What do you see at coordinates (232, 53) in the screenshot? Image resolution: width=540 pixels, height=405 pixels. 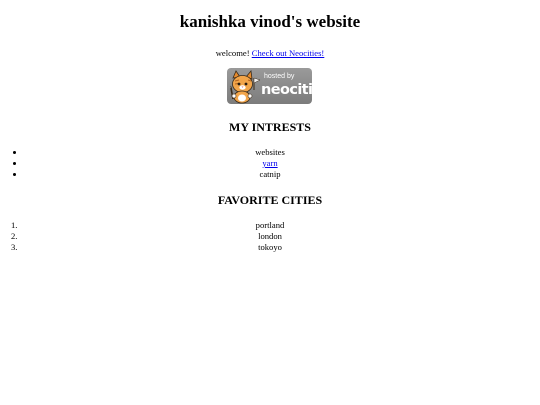 I see `welcome-text: welcome!` at bounding box center [232, 53].